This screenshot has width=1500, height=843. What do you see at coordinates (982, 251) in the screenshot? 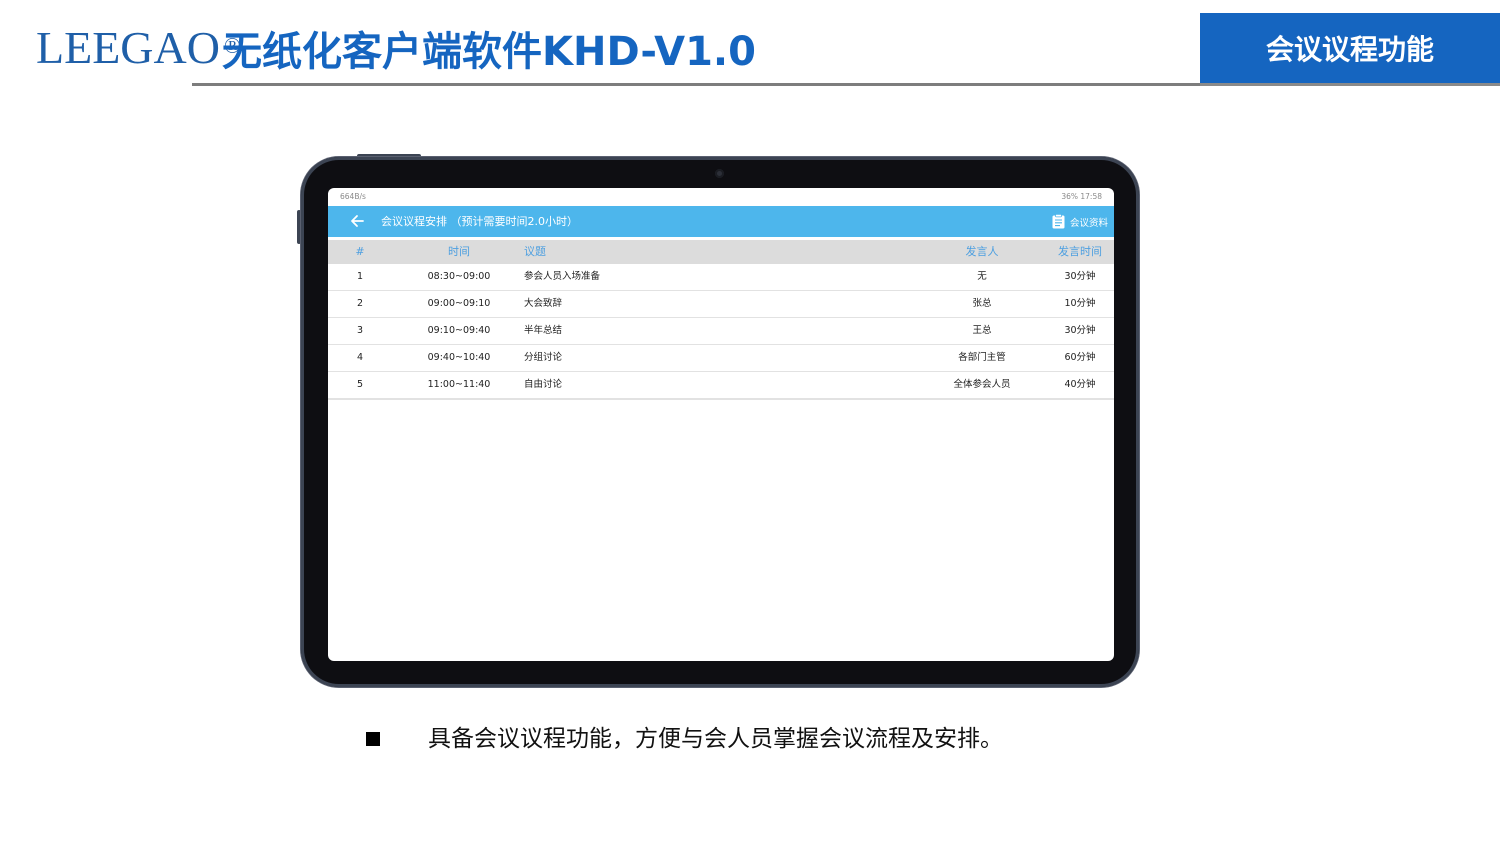
I see `col-speaker: 发言人` at bounding box center [982, 251].